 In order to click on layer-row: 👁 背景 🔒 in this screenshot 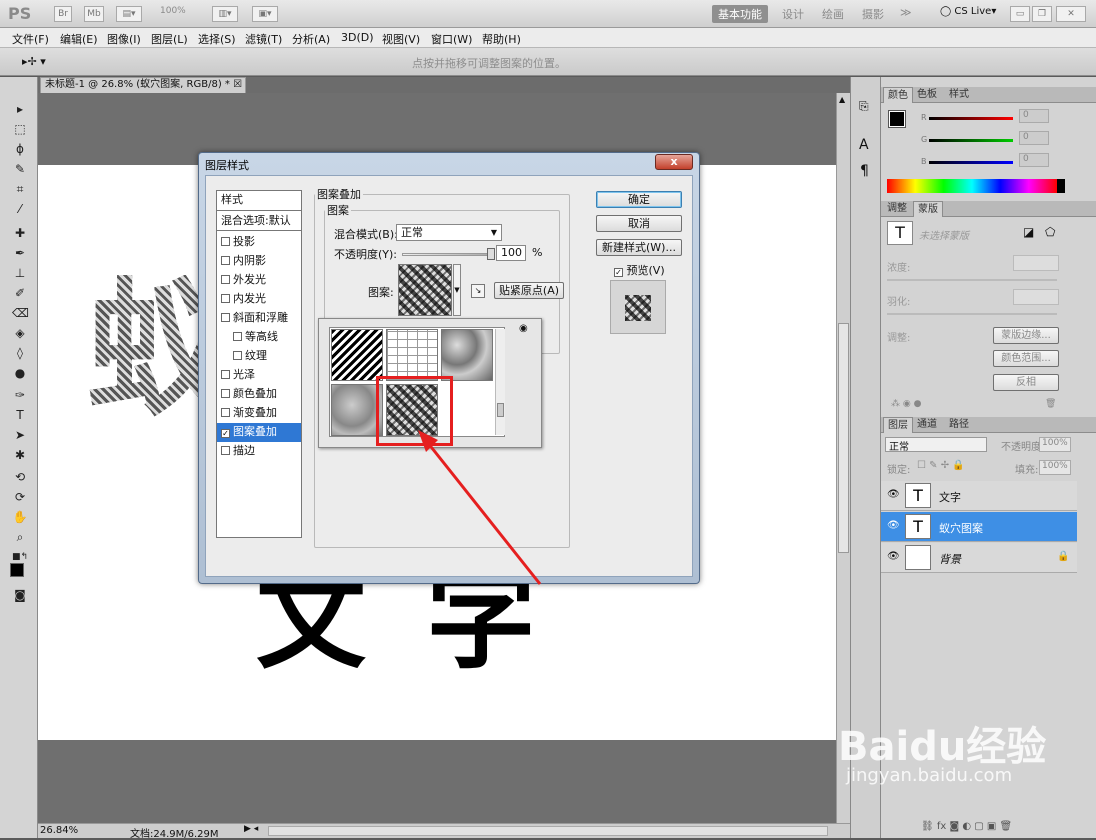, I will do `click(979, 558)`.